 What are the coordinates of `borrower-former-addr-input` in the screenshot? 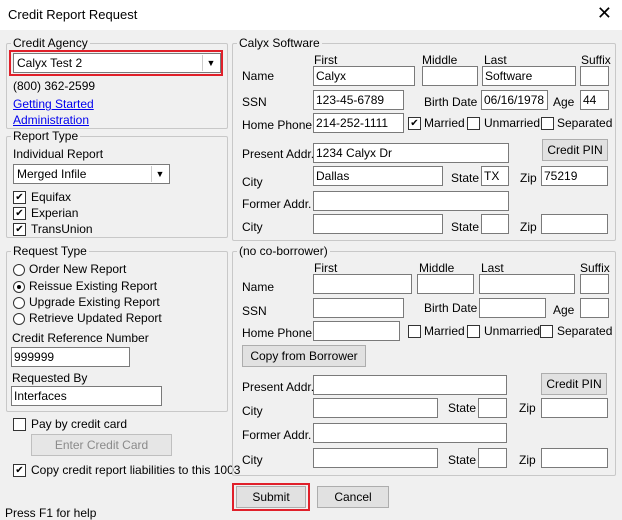 It's located at (411, 201).